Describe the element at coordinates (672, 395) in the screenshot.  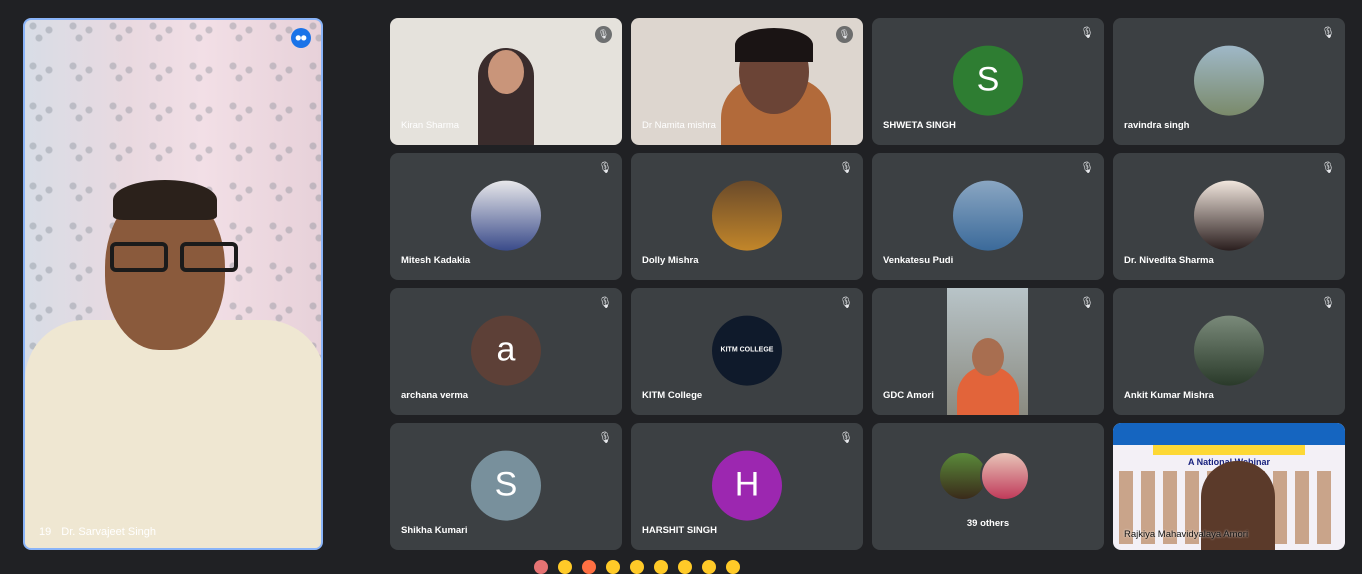
I see `participant-name: KITM College` at that location.